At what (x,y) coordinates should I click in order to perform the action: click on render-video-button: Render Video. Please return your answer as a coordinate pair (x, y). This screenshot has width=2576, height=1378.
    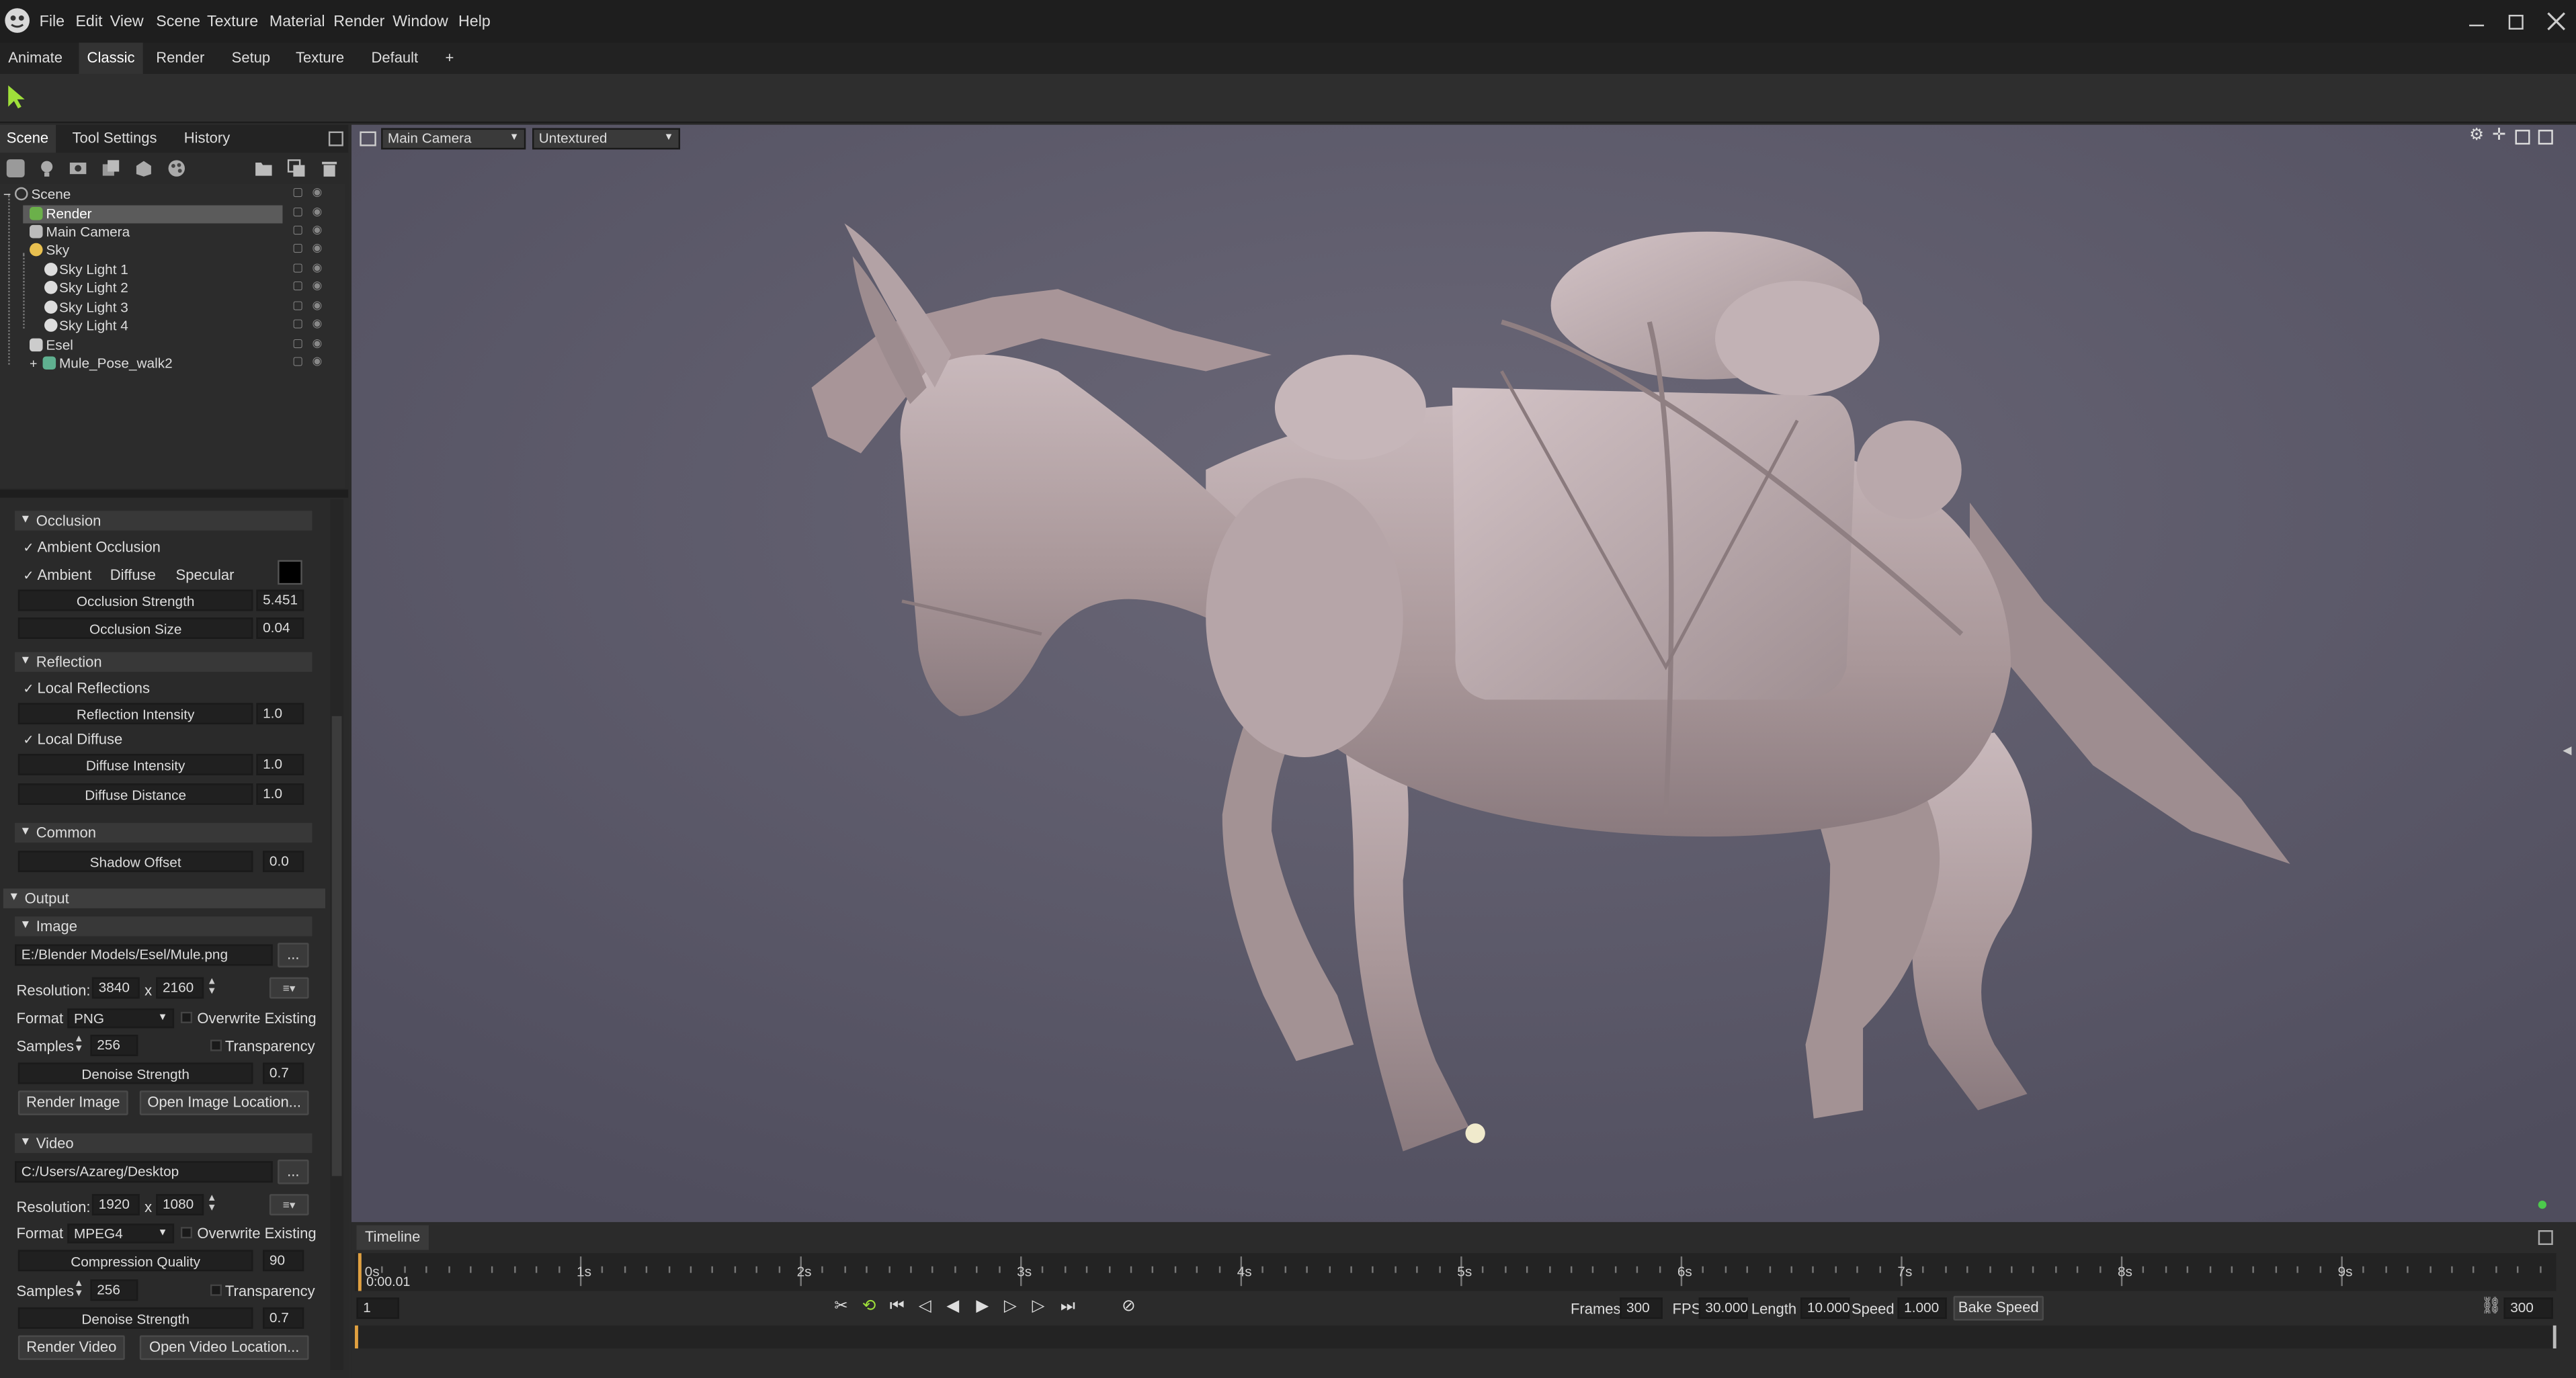
    Looking at the image, I should click on (71, 1348).